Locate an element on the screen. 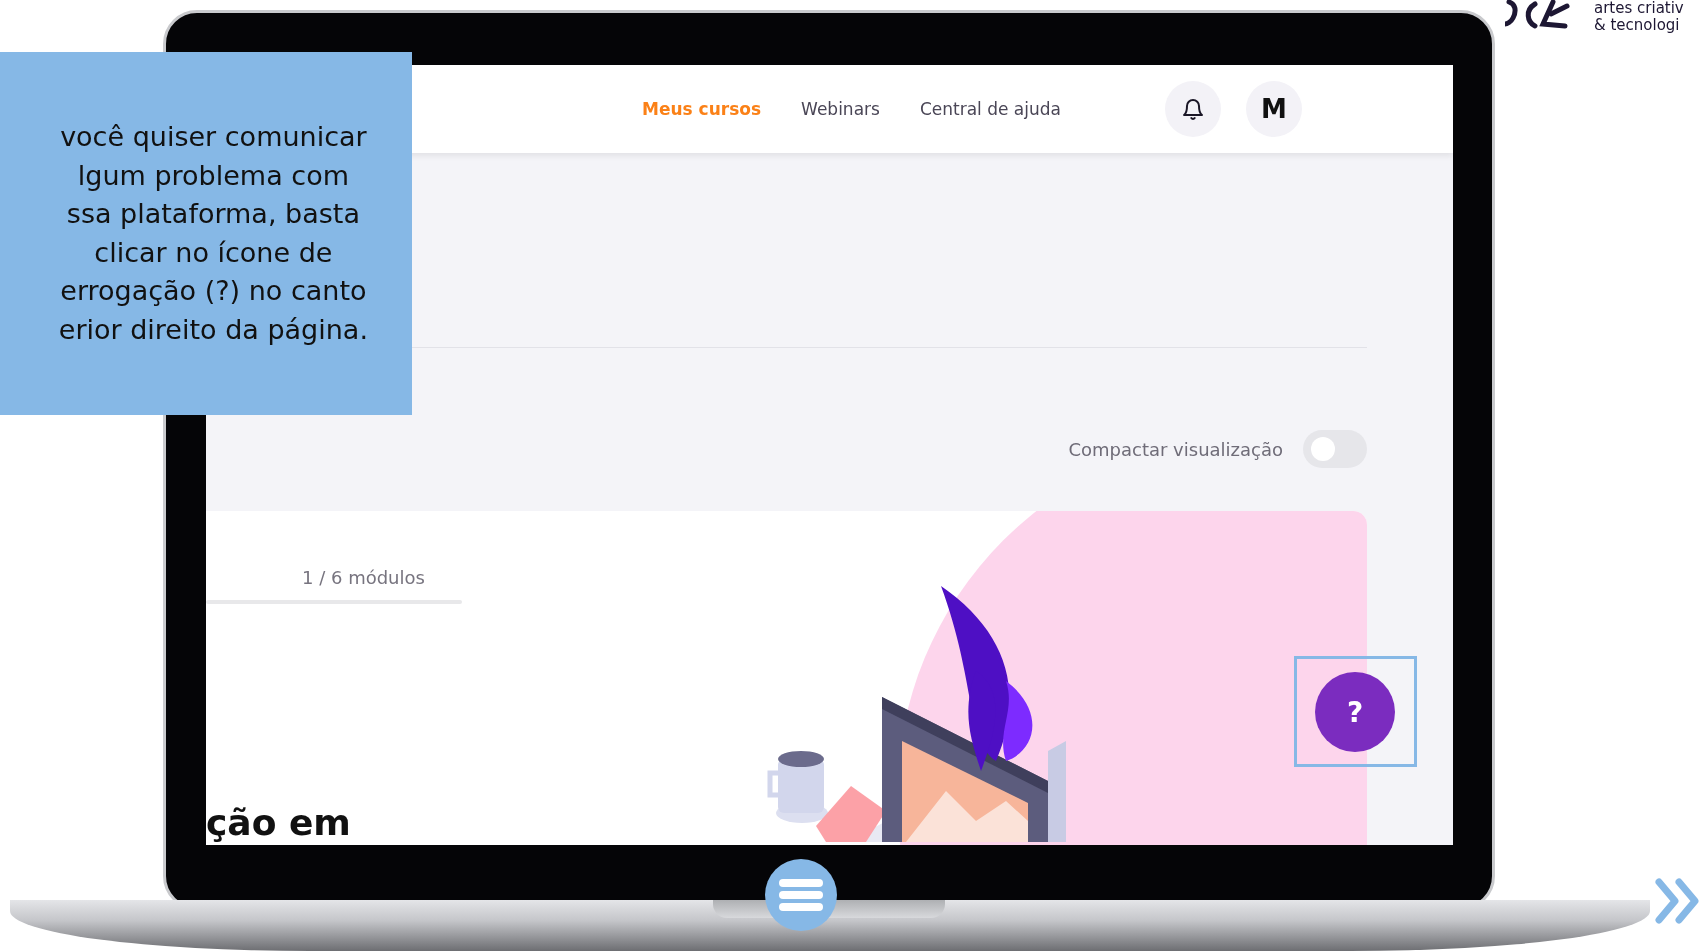  help-button: ? is located at coordinates (1355, 712).